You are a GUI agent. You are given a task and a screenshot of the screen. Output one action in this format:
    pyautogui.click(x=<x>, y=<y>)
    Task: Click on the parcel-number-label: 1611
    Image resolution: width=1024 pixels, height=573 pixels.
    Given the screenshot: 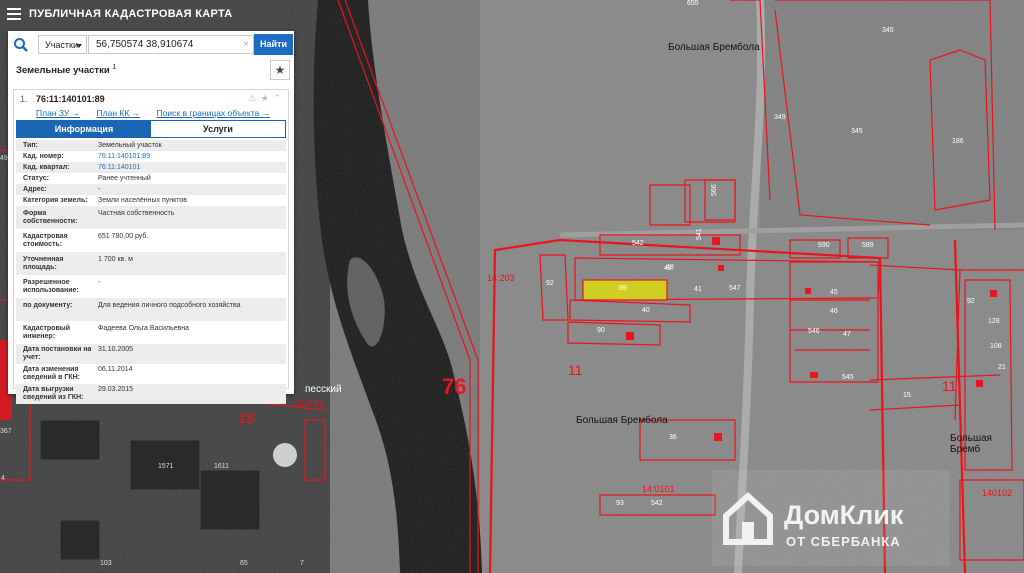 What is the action you would take?
    pyautogui.click(x=222, y=466)
    